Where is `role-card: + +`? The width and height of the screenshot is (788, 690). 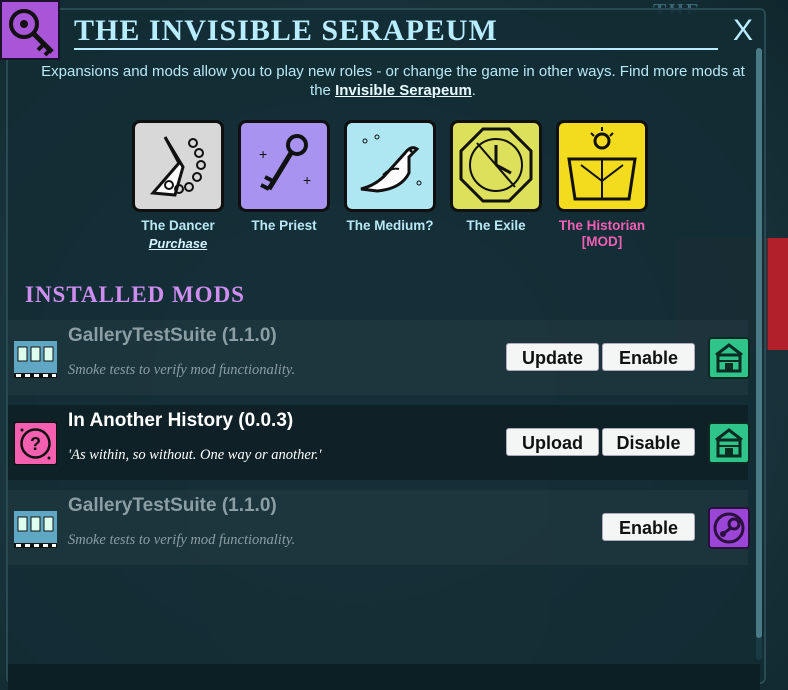
role-card: + + is located at coordinates (284, 166).